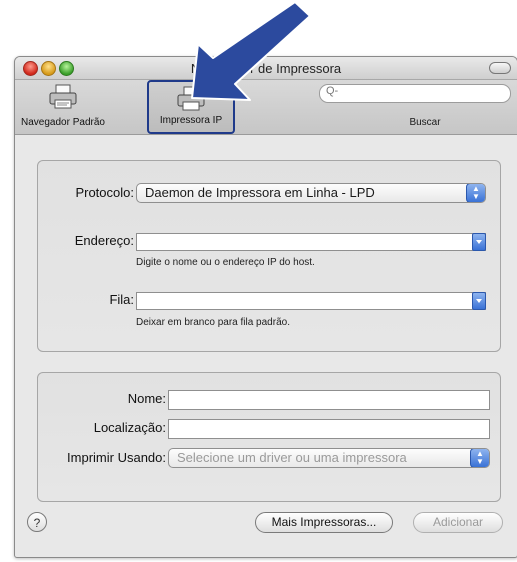 This screenshot has height=562, width=517. I want to click on location-label: Localização:, so click(129, 427).